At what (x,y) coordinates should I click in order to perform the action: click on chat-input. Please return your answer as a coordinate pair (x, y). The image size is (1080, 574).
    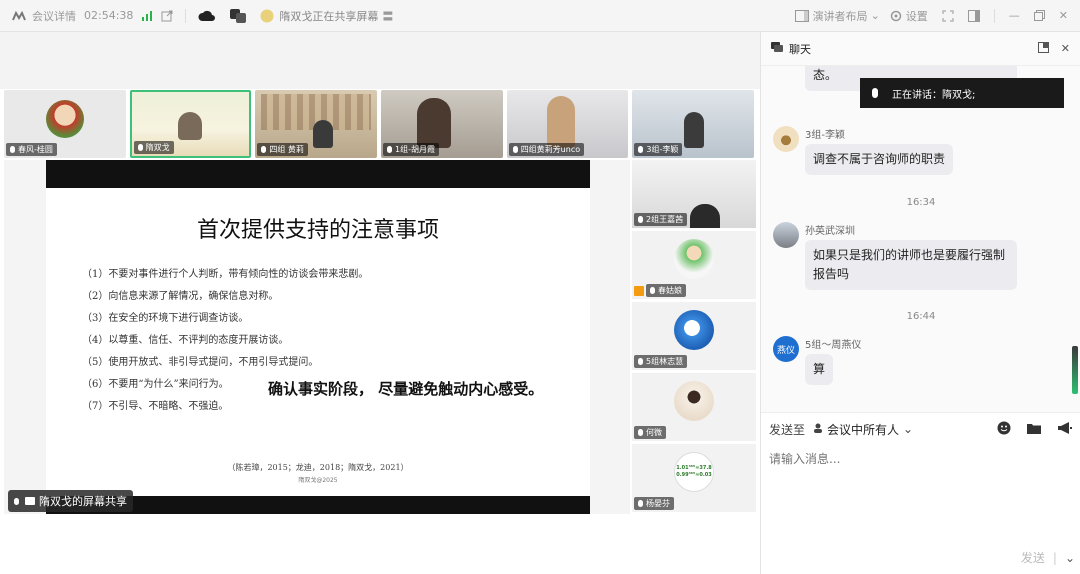
    Looking at the image, I should click on (919, 459).